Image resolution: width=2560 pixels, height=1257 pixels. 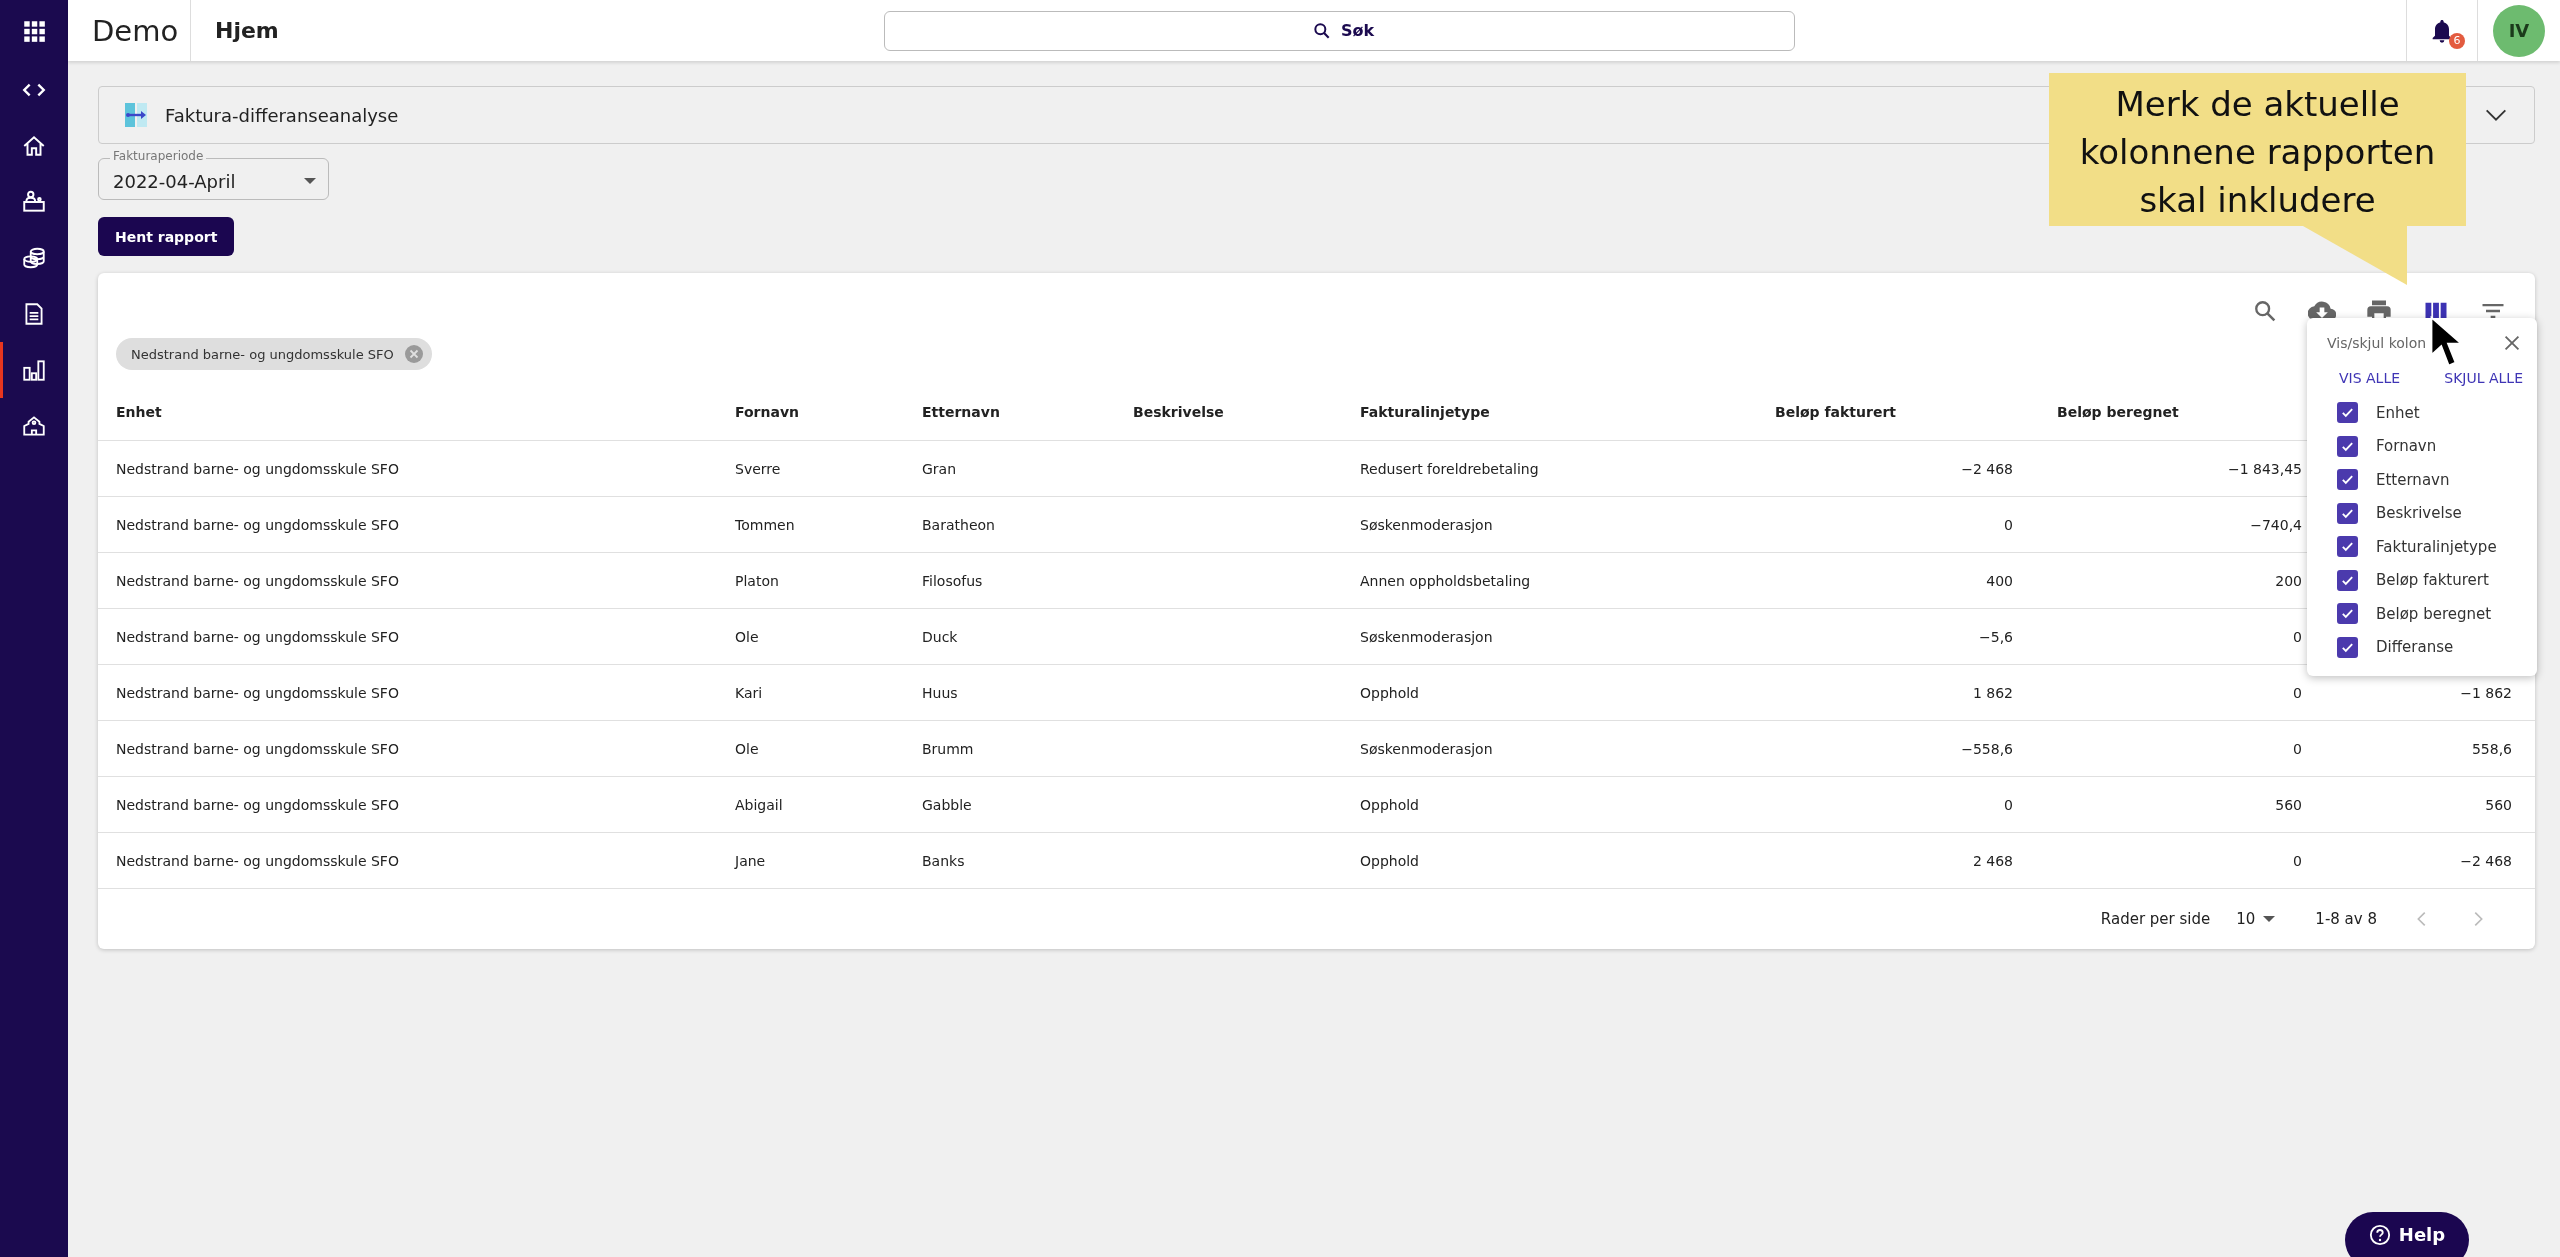 What do you see at coordinates (2519, 30) in the screenshot?
I see `user-avatar: IV` at bounding box center [2519, 30].